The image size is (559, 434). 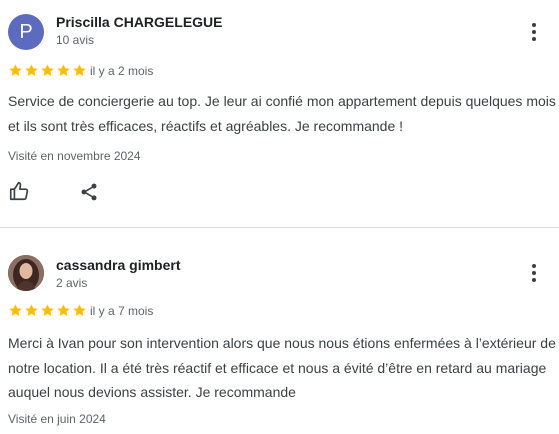 I want to click on review-count: 10 avis, so click(x=75, y=40).